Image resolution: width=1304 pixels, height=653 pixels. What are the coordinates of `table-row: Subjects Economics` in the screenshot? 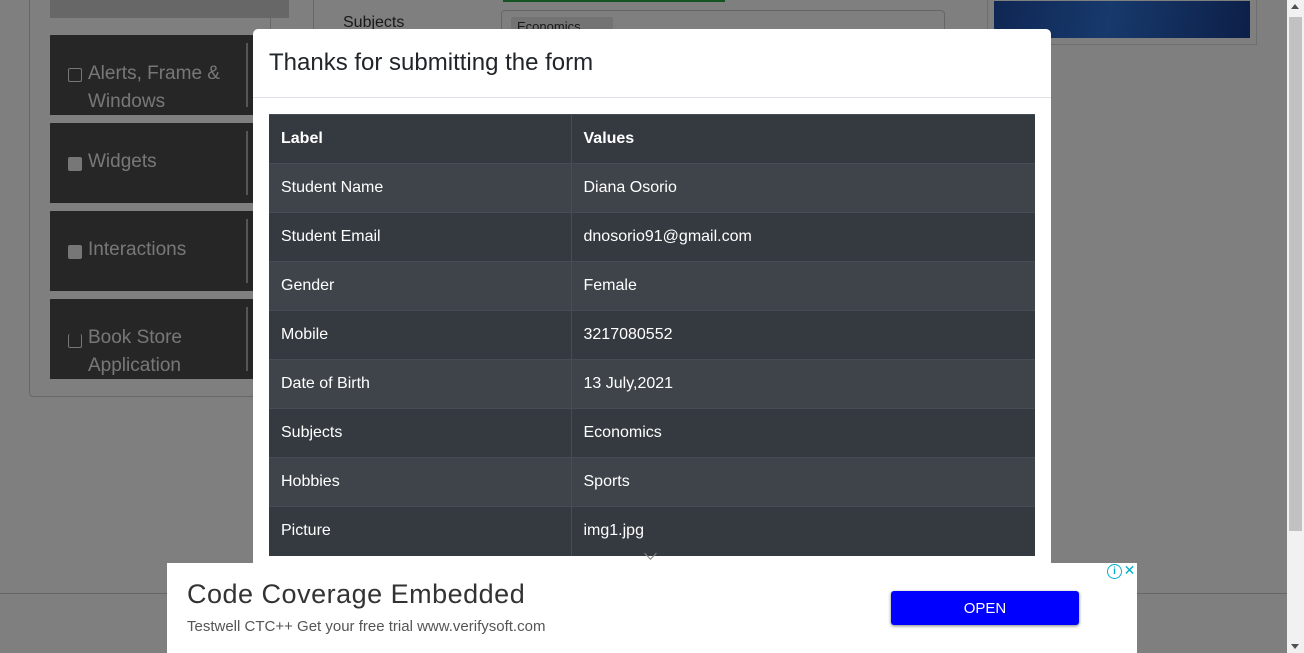 It's located at (652, 433).